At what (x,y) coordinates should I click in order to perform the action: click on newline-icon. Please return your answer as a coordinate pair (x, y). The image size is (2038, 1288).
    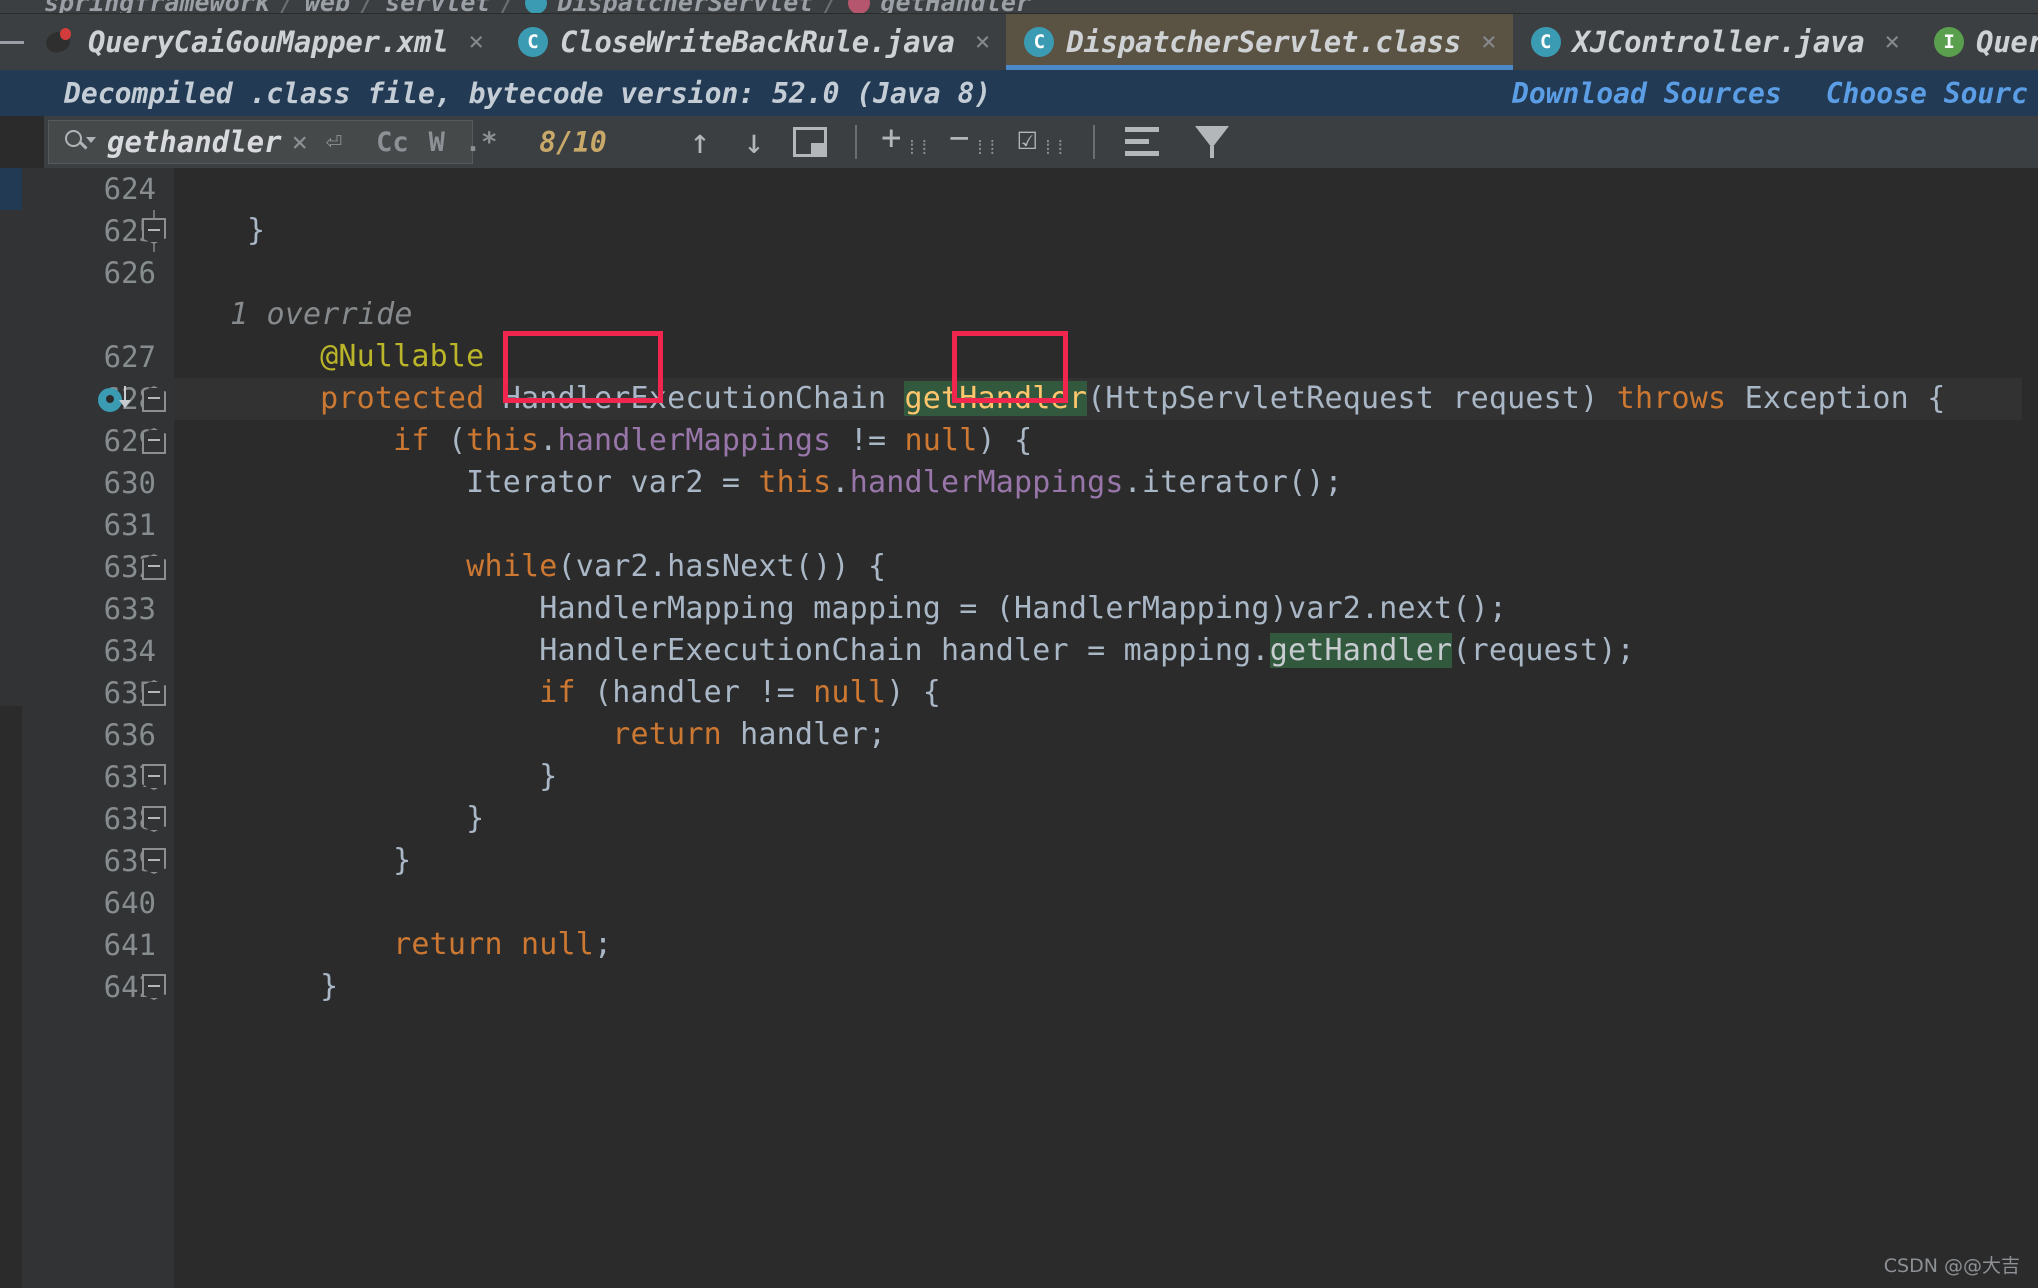
    Looking at the image, I should click on (334, 142).